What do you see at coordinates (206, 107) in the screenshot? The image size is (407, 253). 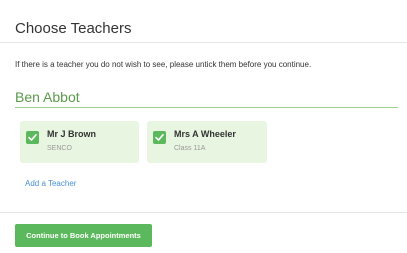 I see `student-divider` at bounding box center [206, 107].